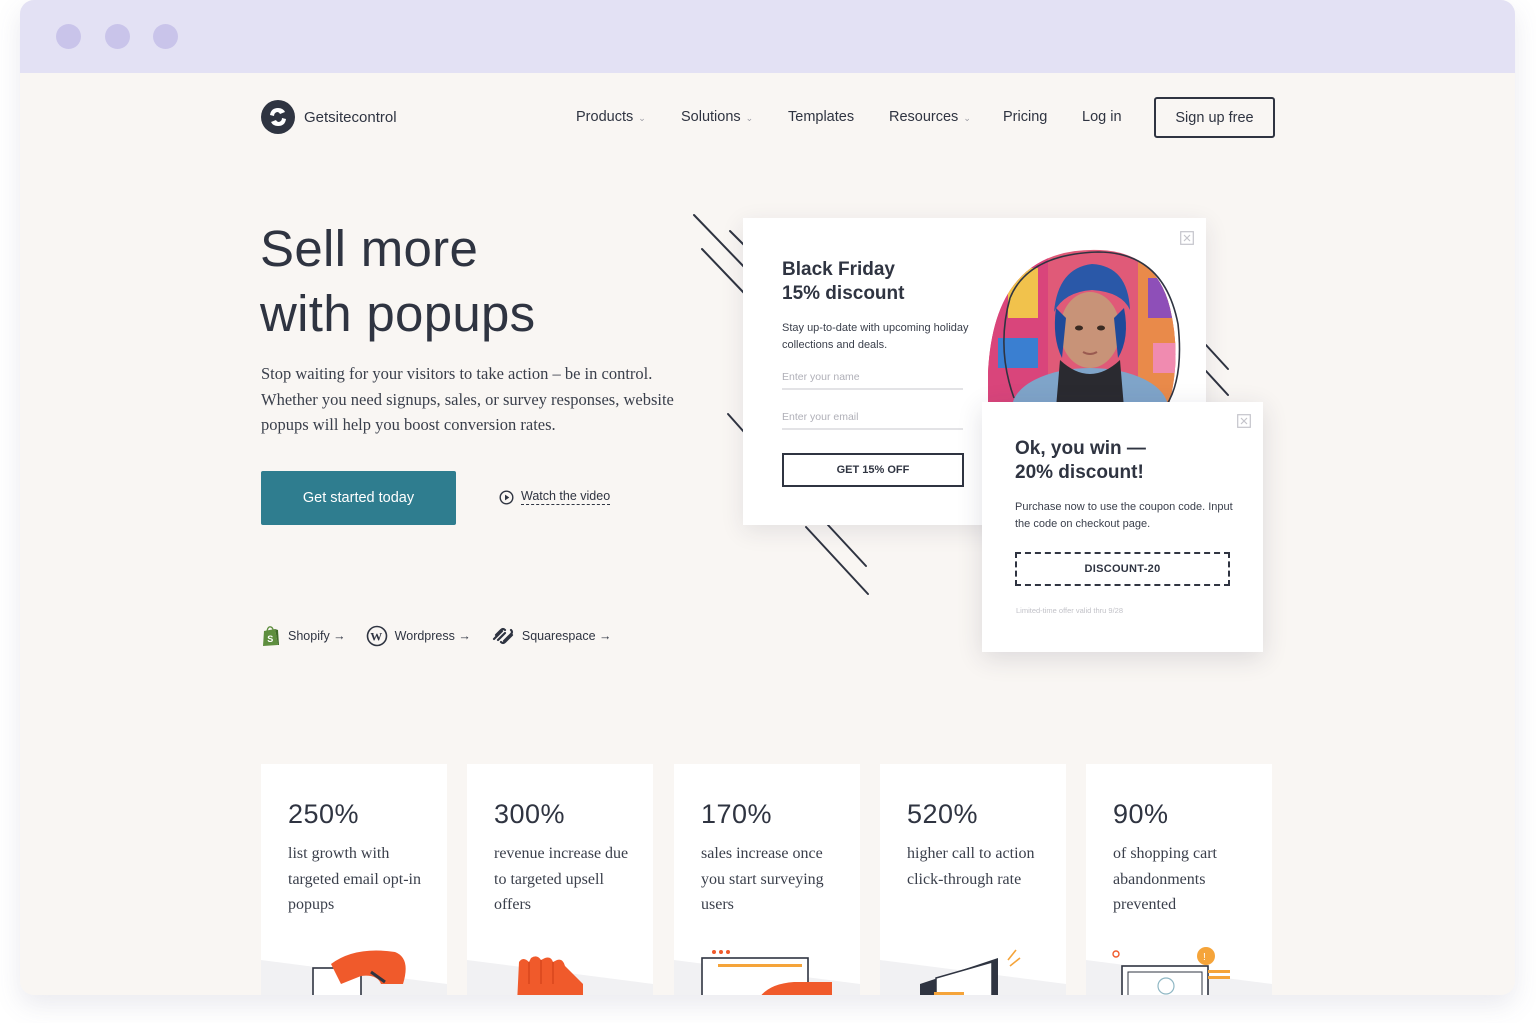 The width and height of the screenshot is (1536, 1023). I want to click on integrations-list: S Shopify → W Wordpress → Squarespace →, so click(446, 636).